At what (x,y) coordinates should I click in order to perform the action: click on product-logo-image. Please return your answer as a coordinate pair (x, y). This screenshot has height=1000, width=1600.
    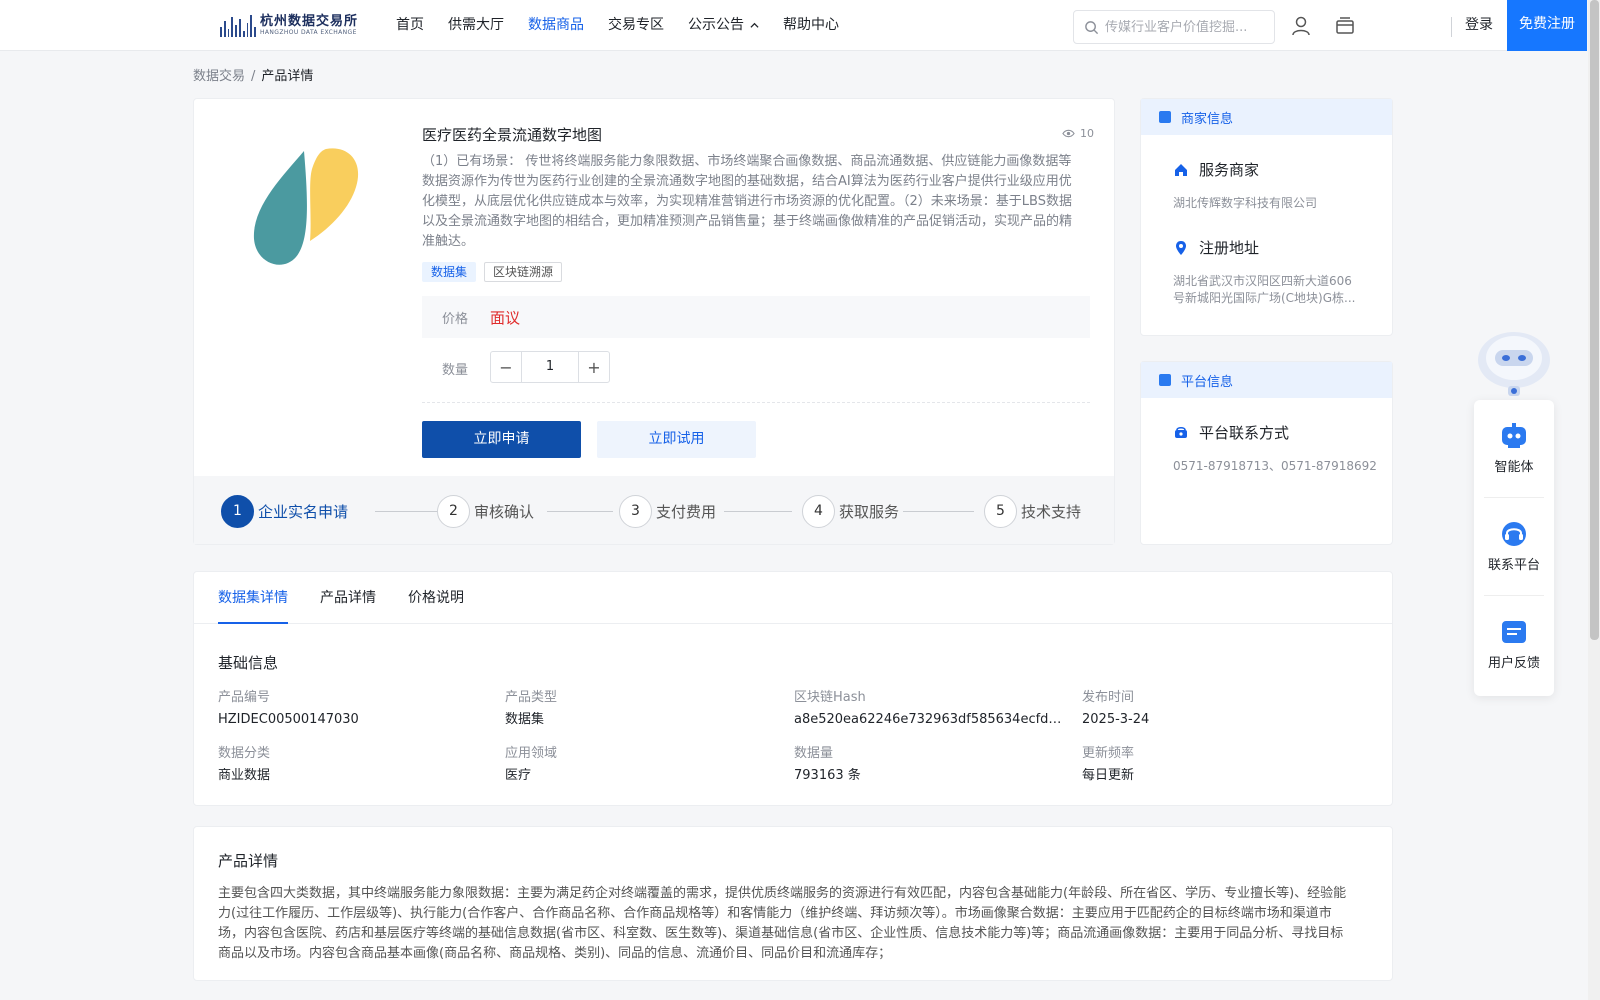
    Looking at the image, I should click on (306, 206).